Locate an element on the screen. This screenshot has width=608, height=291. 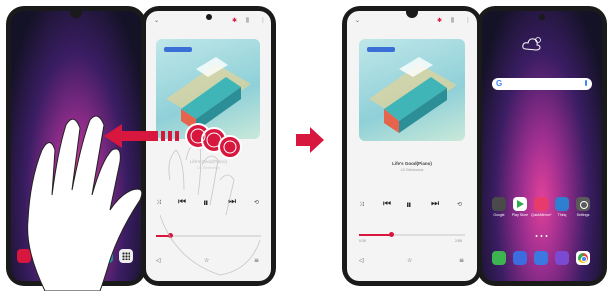
favorite-icon: ☆ is located at coordinates (409, 260).